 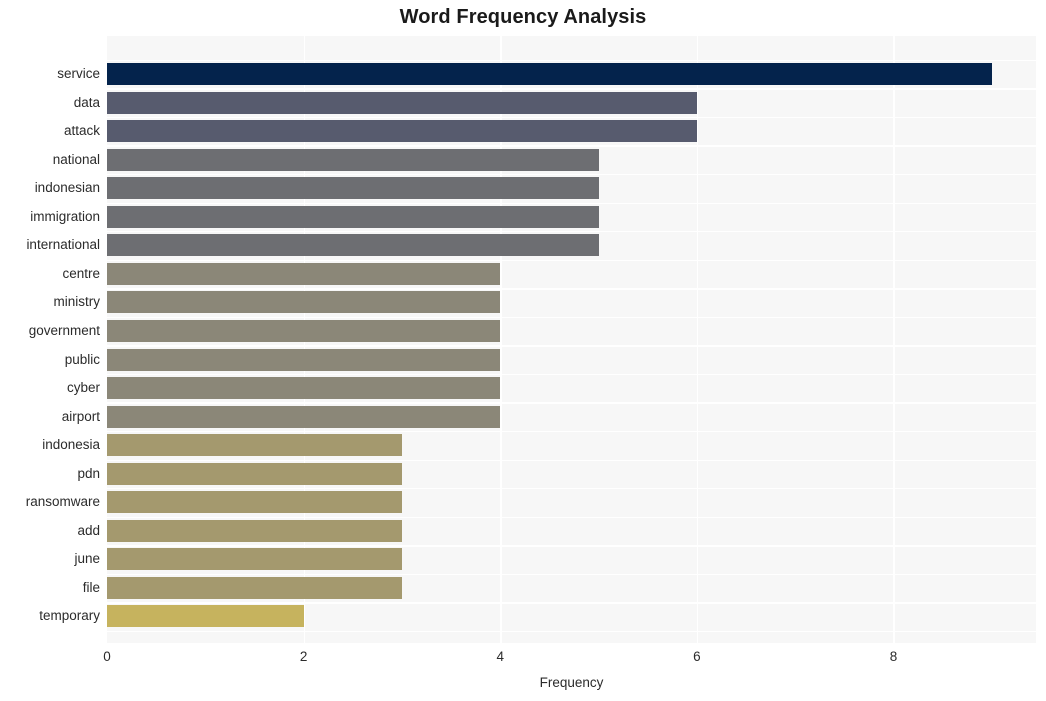 I want to click on x-axis-tick-label: 6, so click(x=697, y=656).